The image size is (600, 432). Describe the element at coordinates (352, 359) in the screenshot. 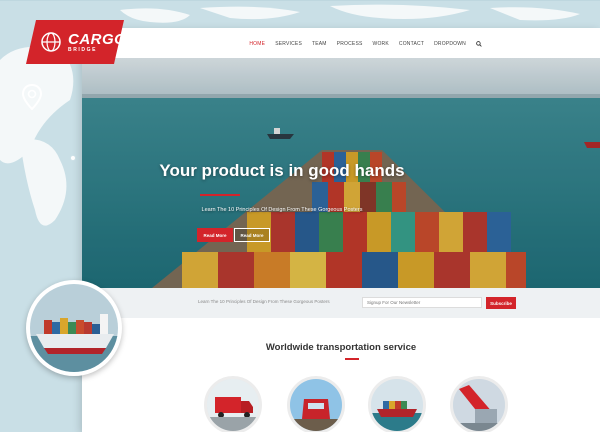

I see `services-title-underline` at that location.